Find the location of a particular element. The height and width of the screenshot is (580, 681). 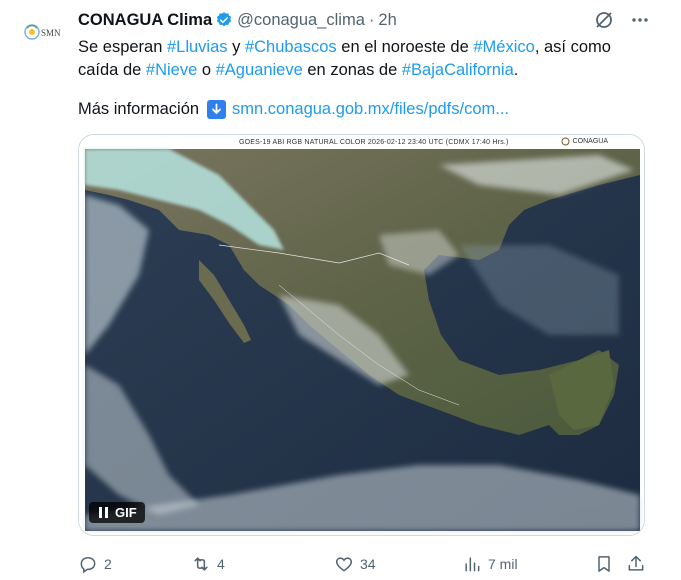

more-info-label: Más información is located at coordinates (139, 109).